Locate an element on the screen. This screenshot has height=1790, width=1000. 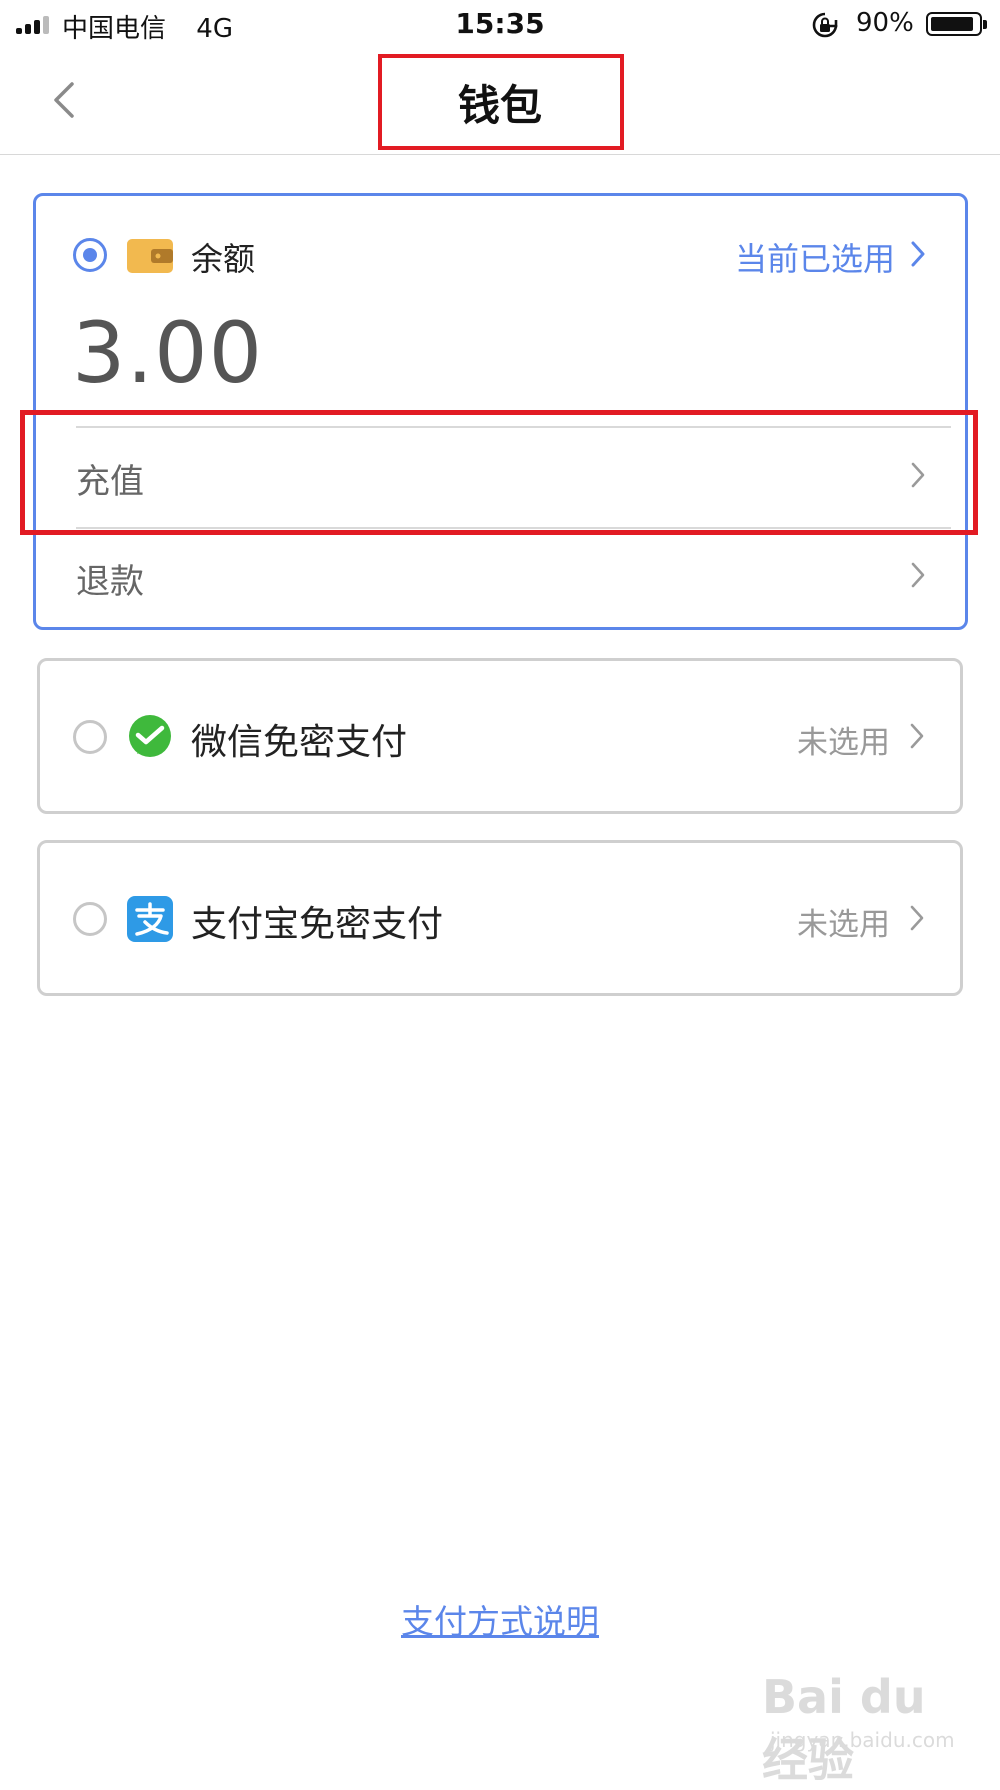
balance-amount: 3.00 is located at coordinates (168, 353).